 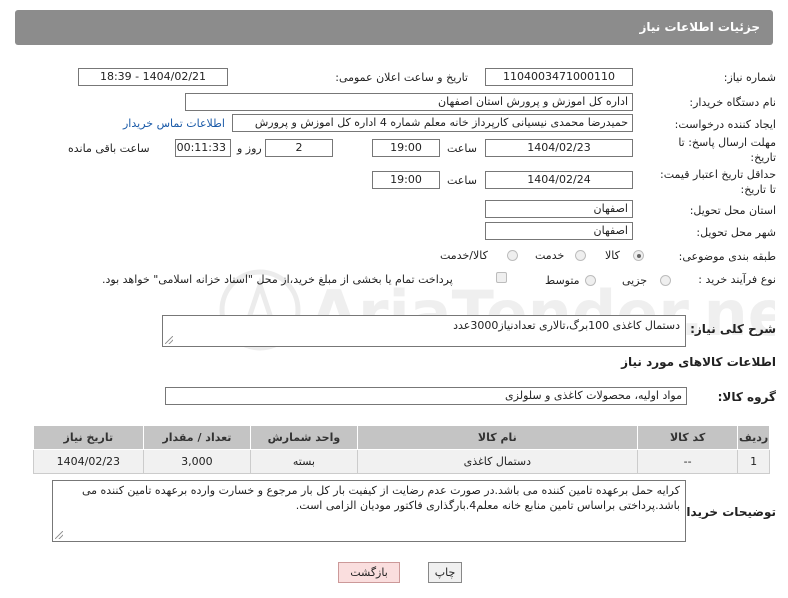 What do you see at coordinates (699, 27) in the screenshot?
I see `page-title: جزئیات اطلاعات نیاز` at bounding box center [699, 27].